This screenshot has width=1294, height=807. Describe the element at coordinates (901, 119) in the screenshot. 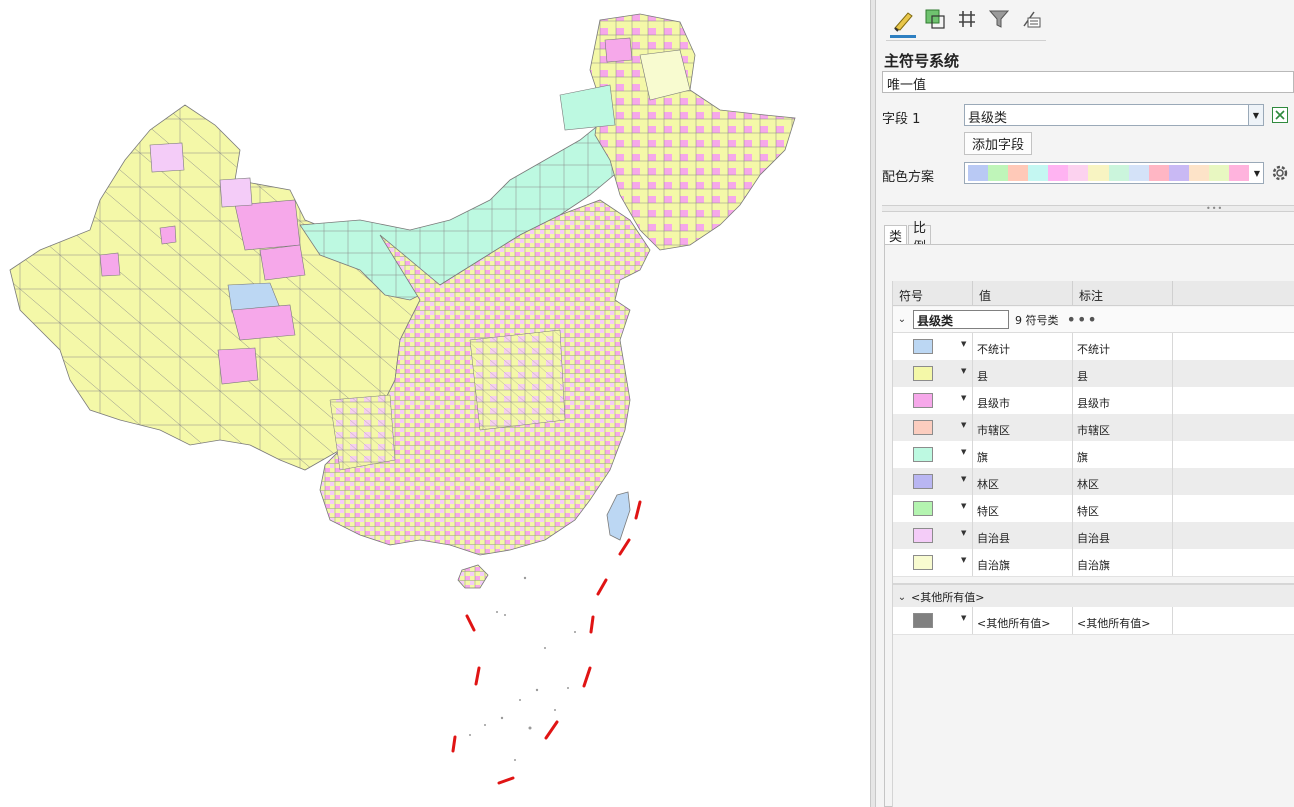

I see `field-1-label: 字段 1` at that location.